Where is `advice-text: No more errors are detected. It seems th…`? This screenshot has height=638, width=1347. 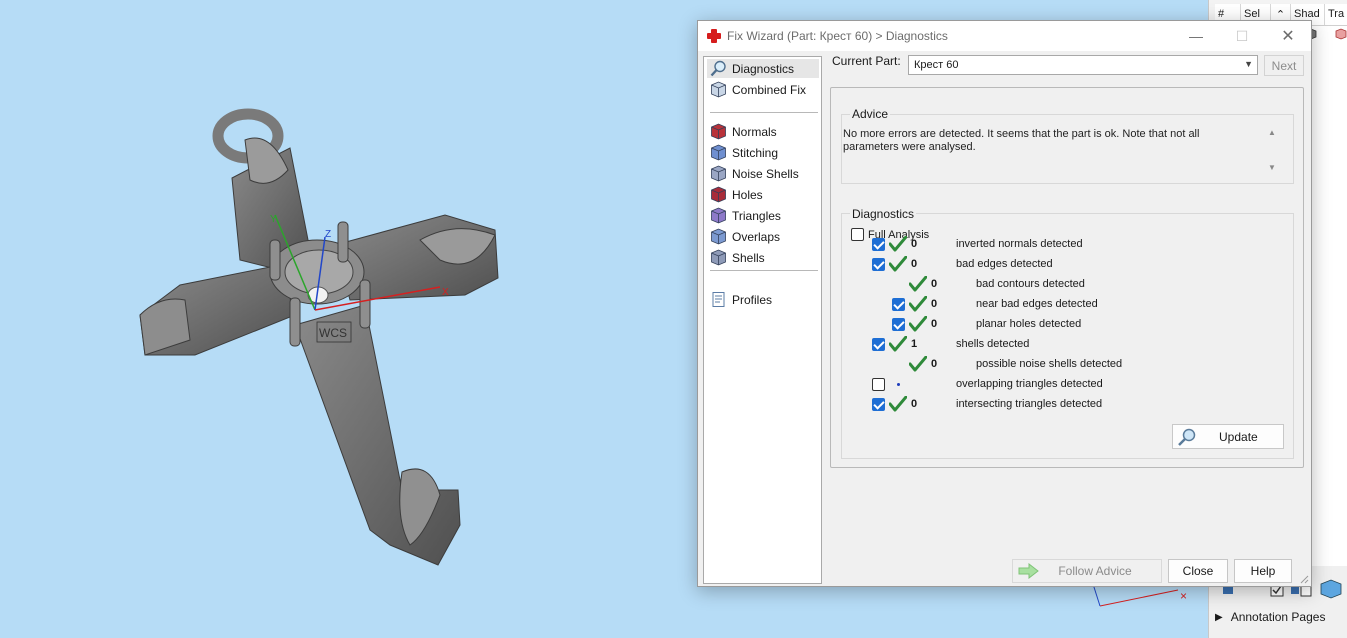 advice-text: No more errors are detected. It seems th… is located at coordinates (1021, 140).